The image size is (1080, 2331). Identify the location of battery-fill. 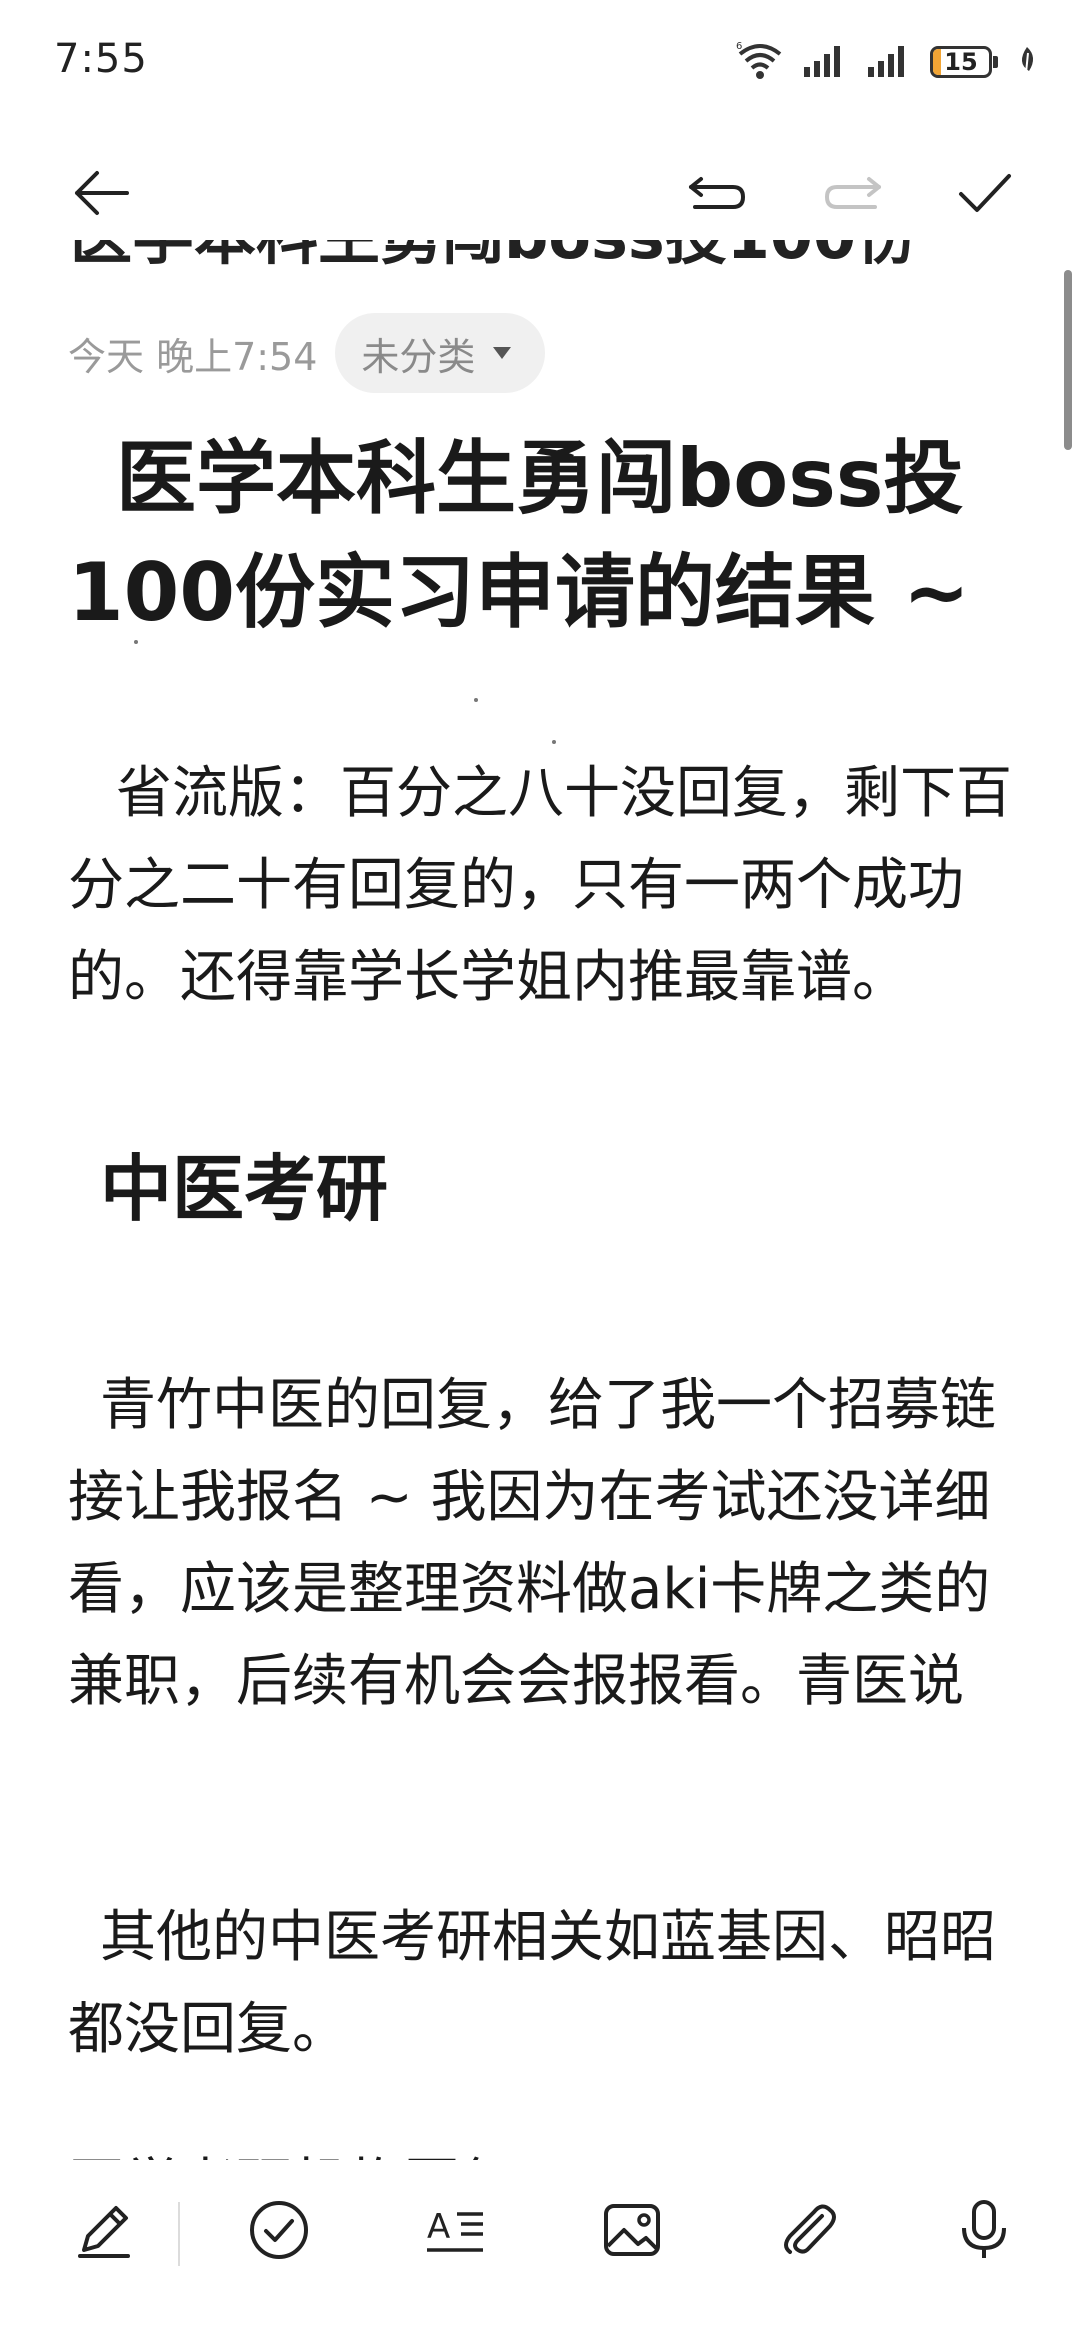
(937, 62).